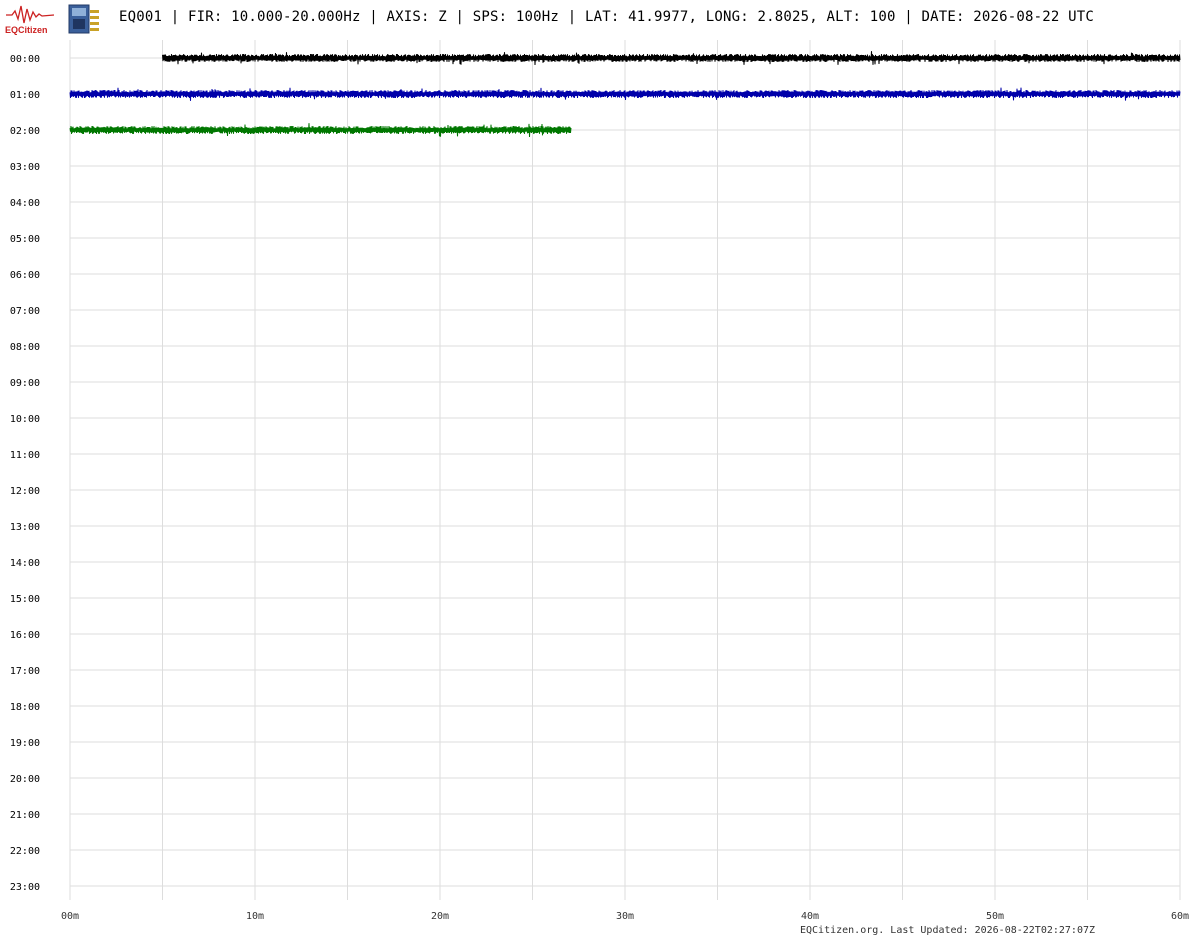 The height and width of the screenshot is (940, 1200). What do you see at coordinates (25, 95) in the screenshot?
I see `row-label: 01:00` at bounding box center [25, 95].